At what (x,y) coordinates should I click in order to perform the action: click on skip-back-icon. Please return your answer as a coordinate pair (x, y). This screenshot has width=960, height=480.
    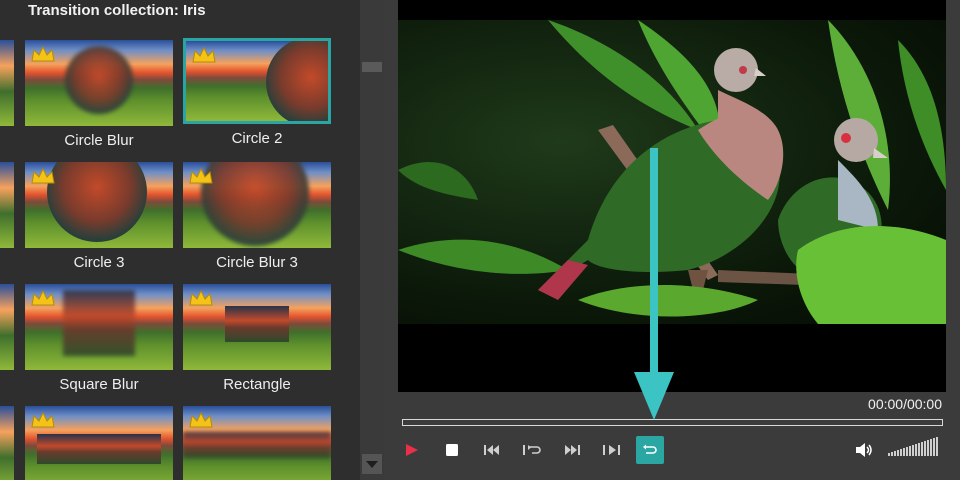
    Looking at the image, I should click on (491, 450).